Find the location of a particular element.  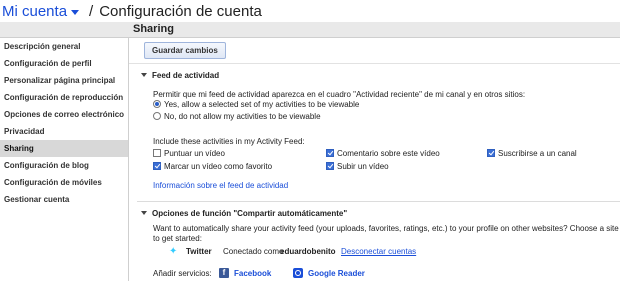

activity-info-link: Información sobre el feed de actividad is located at coordinates (220, 185).